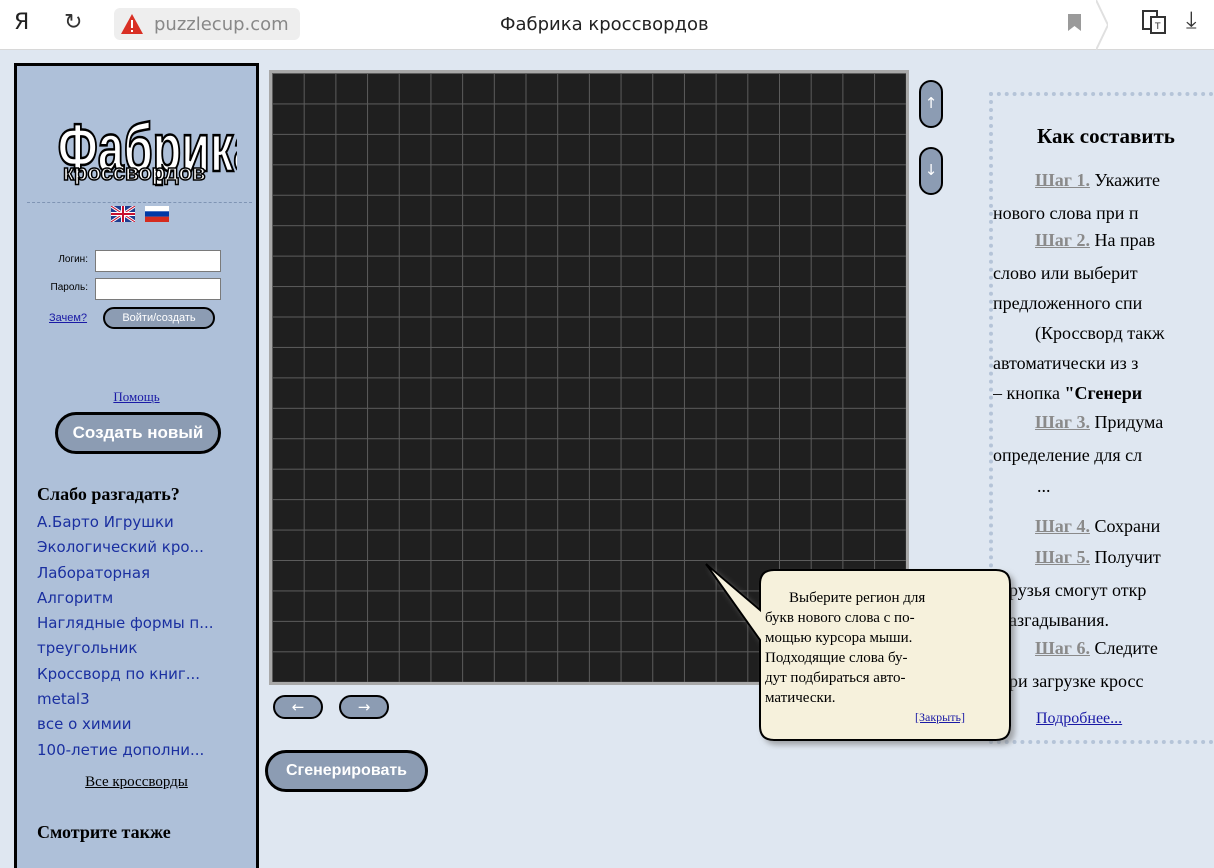 This screenshot has height=868, width=1214. What do you see at coordinates (139, 202) in the screenshot?
I see `logo-divider` at bounding box center [139, 202].